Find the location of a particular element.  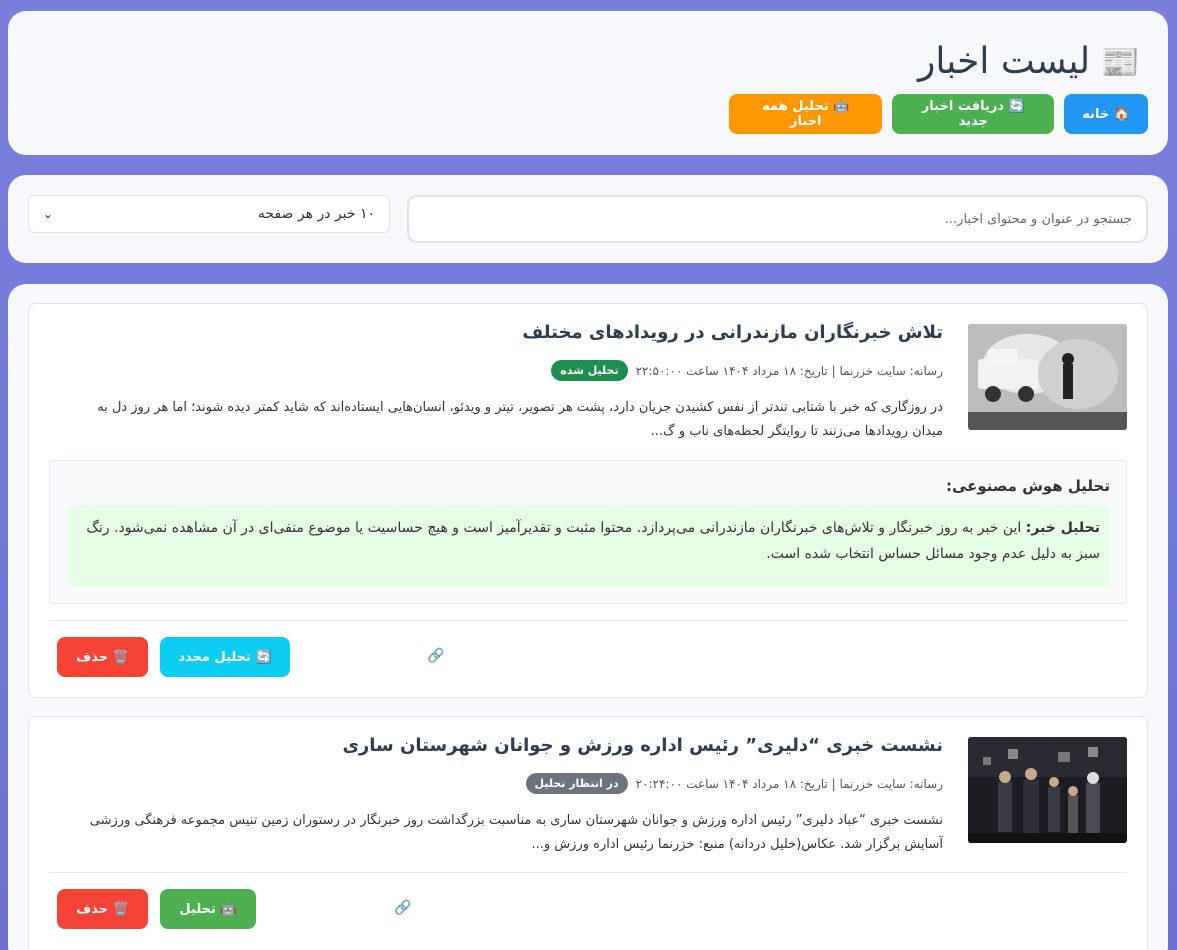

page-title-text: لیست اخبار is located at coordinates (1004, 61).